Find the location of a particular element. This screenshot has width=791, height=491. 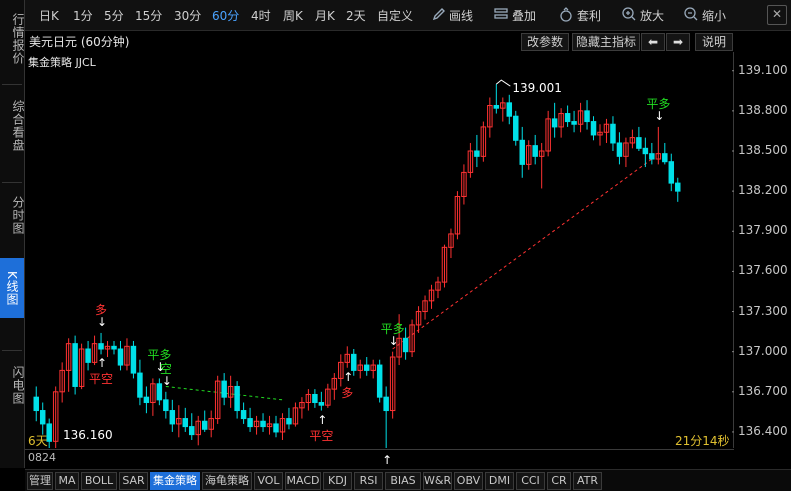

indicator-tab: 管理 is located at coordinates (40, 481).